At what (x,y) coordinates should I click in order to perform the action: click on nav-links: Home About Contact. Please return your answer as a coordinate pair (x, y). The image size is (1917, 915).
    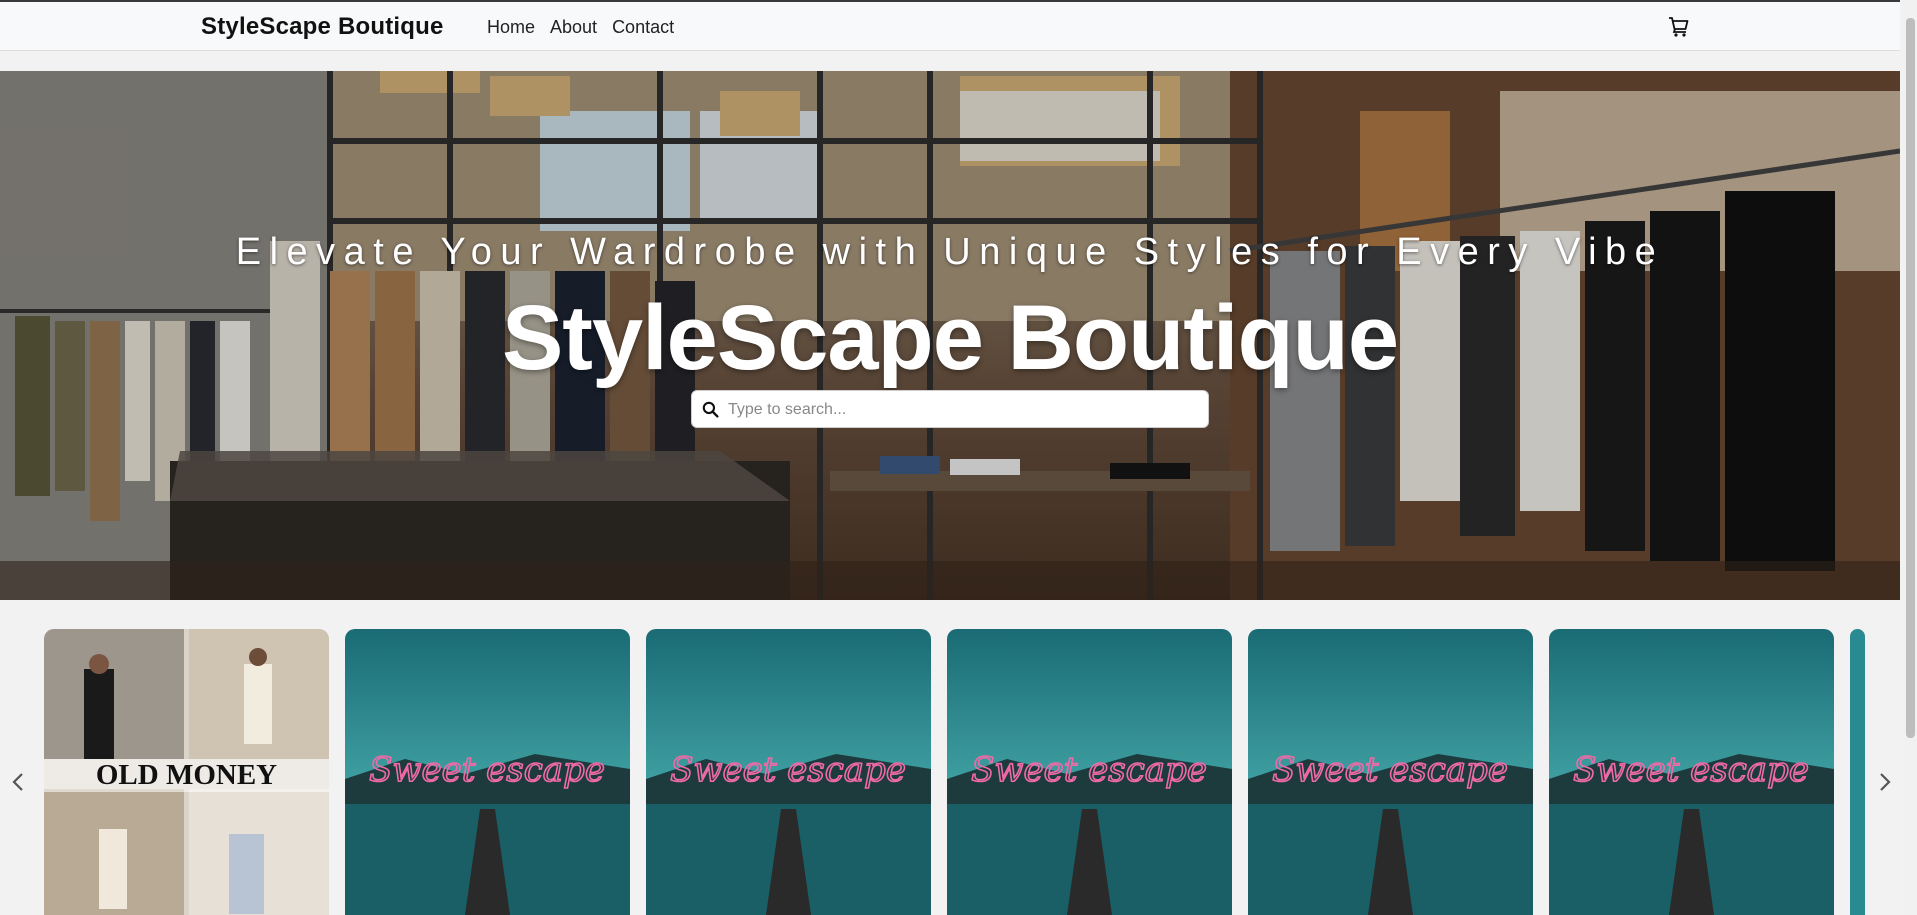
    Looking at the image, I should click on (588, 27).